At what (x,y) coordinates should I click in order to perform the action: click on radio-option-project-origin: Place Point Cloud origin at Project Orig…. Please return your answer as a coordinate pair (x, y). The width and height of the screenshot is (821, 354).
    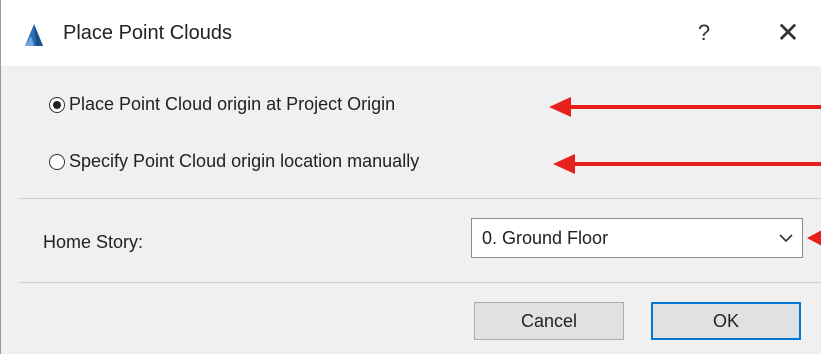
    Looking at the image, I should click on (222, 104).